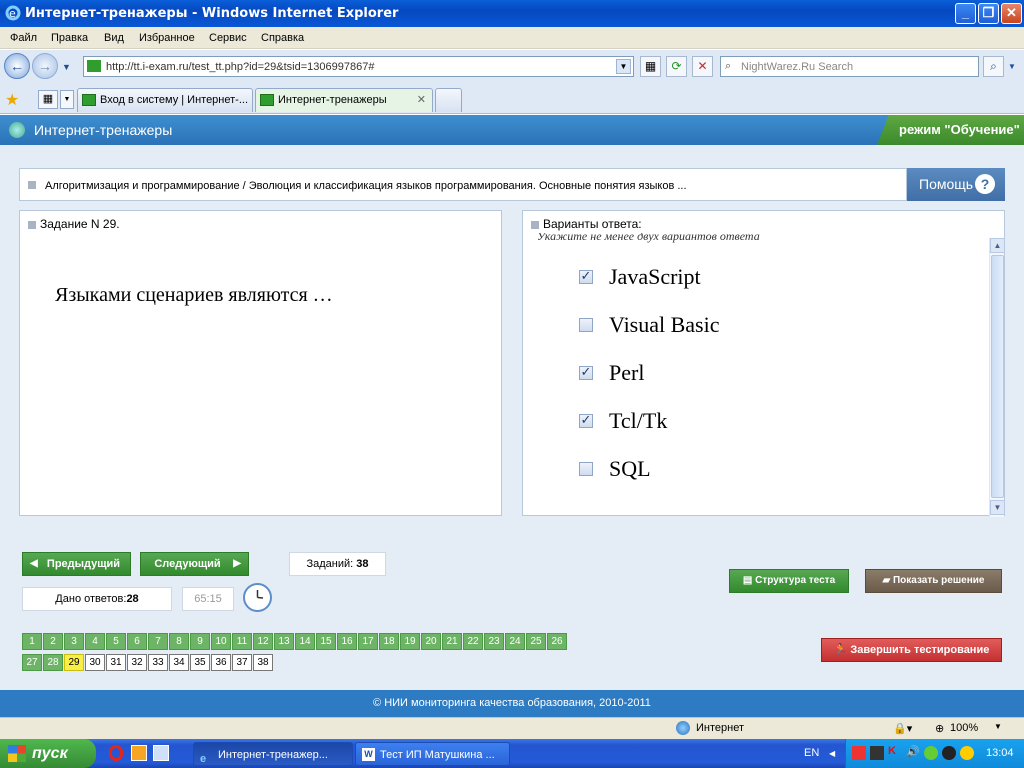  Describe the element at coordinates (389, 641) in the screenshot. I see `task-number-18: 18` at that location.